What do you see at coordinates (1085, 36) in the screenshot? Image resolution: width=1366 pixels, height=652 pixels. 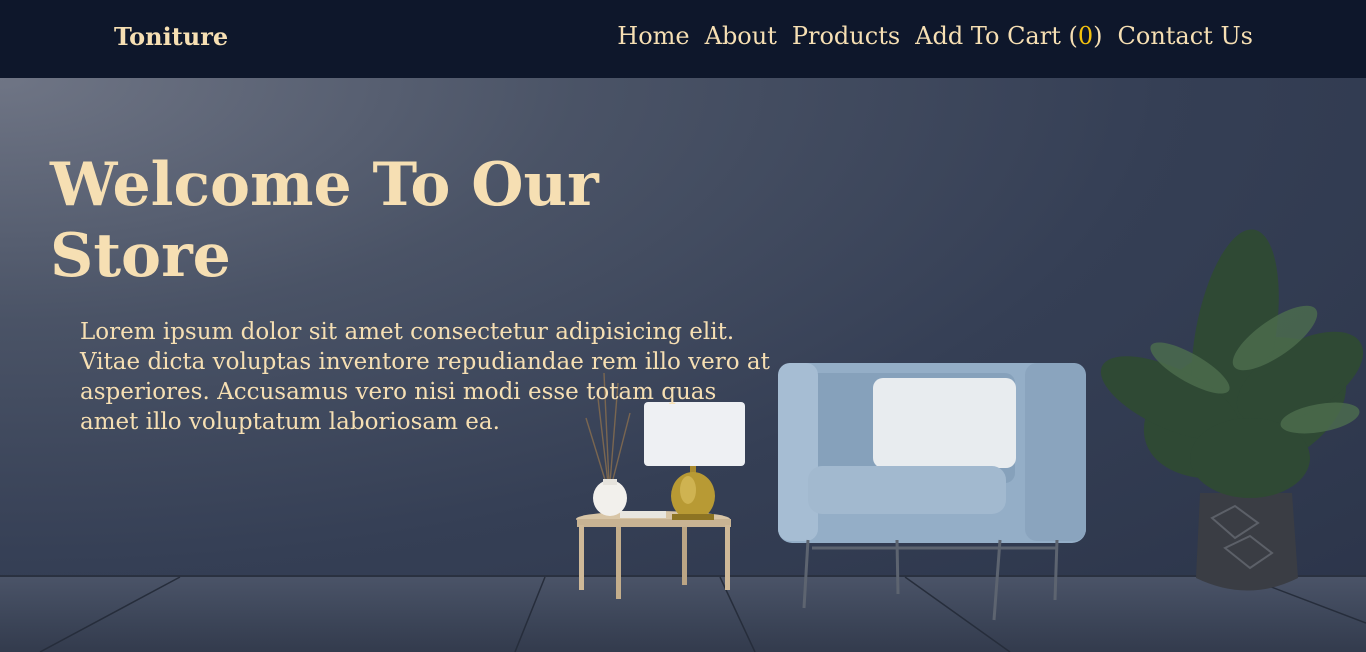 I see `cart-count-badge: 0` at bounding box center [1085, 36].